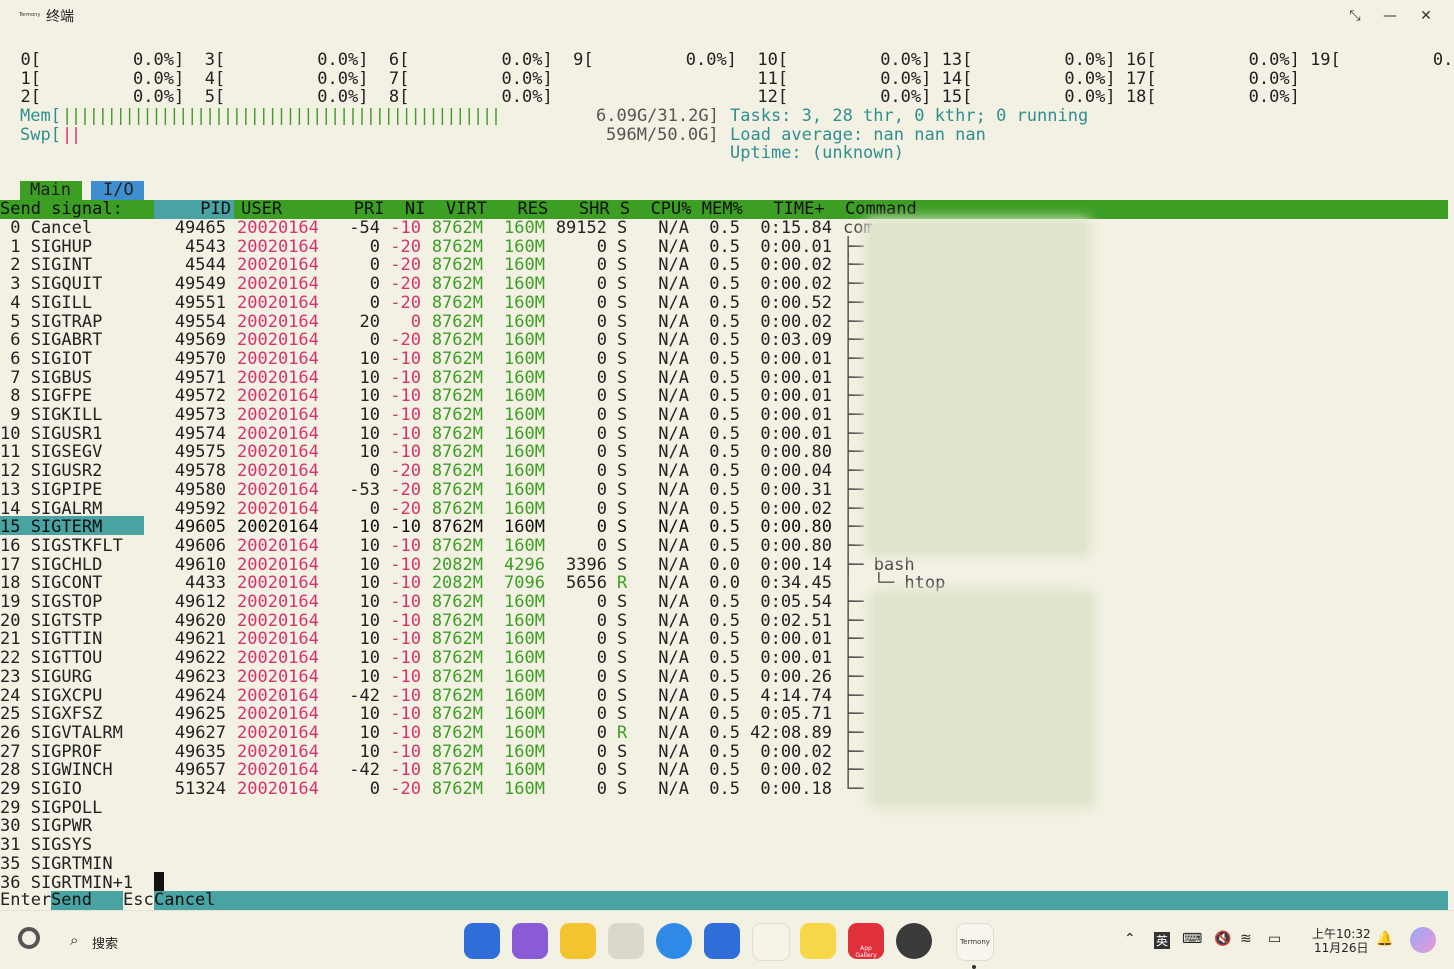  Describe the element at coordinates (74, 940) in the screenshot. I see `search-icon: ⌕` at that location.